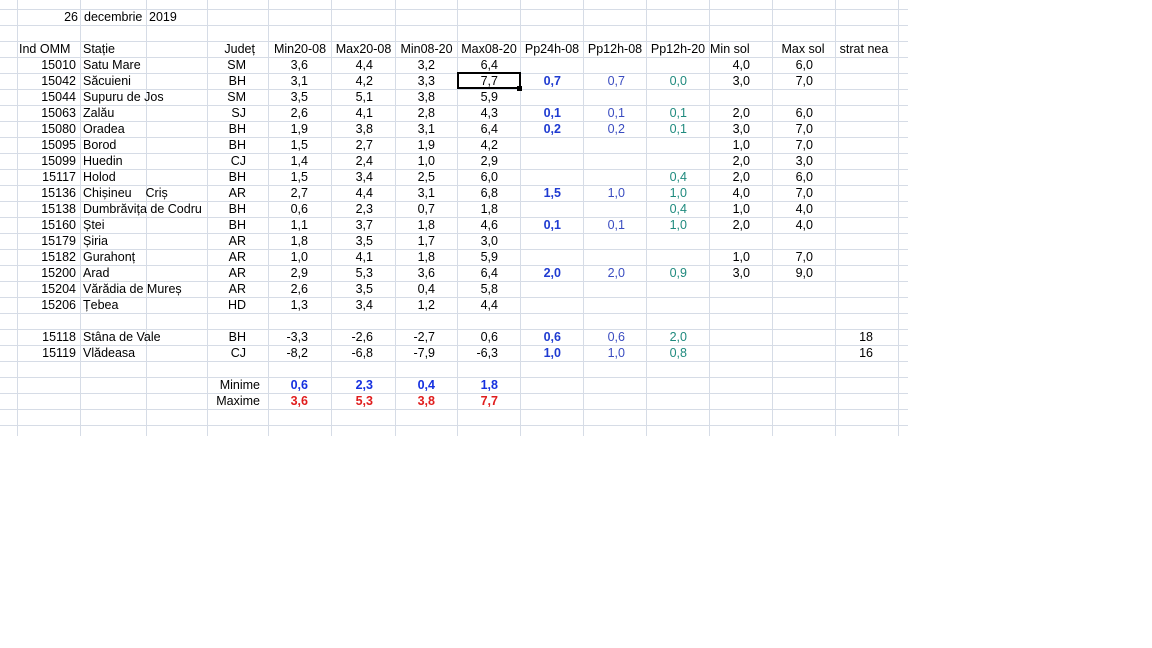 Image resolution: width=1152 pixels, height=648 pixels. What do you see at coordinates (793, 113) in the screenshot?
I see `cell-maxsol: 6,0` at bounding box center [793, 113].